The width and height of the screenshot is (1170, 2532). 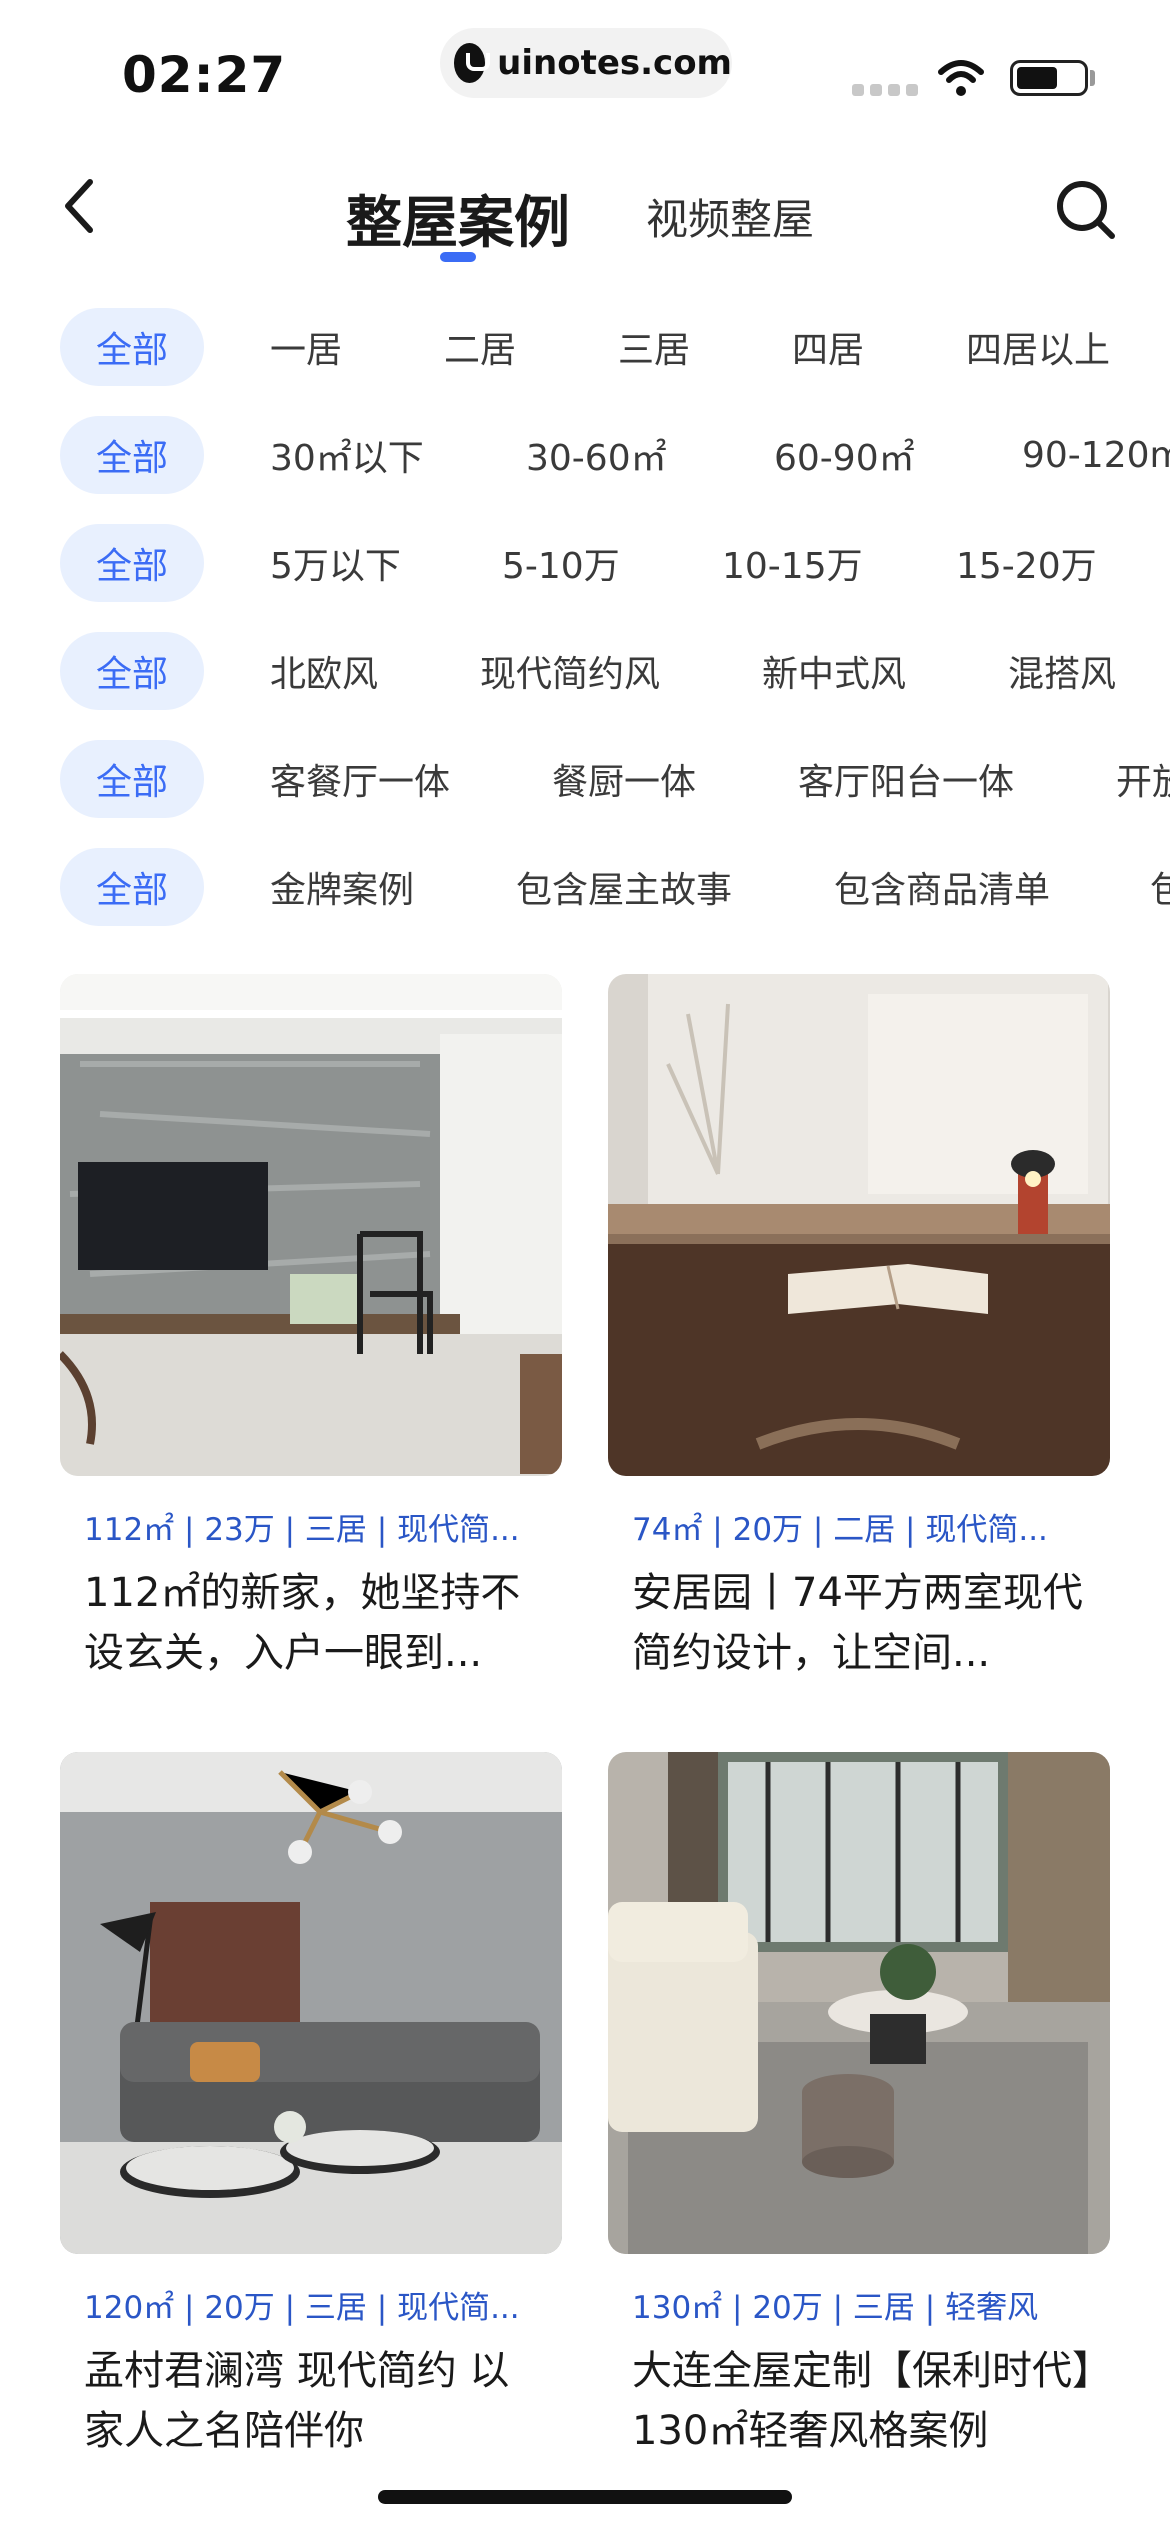 I want to click on filter-option: 三居, so click(x=654, y=347).